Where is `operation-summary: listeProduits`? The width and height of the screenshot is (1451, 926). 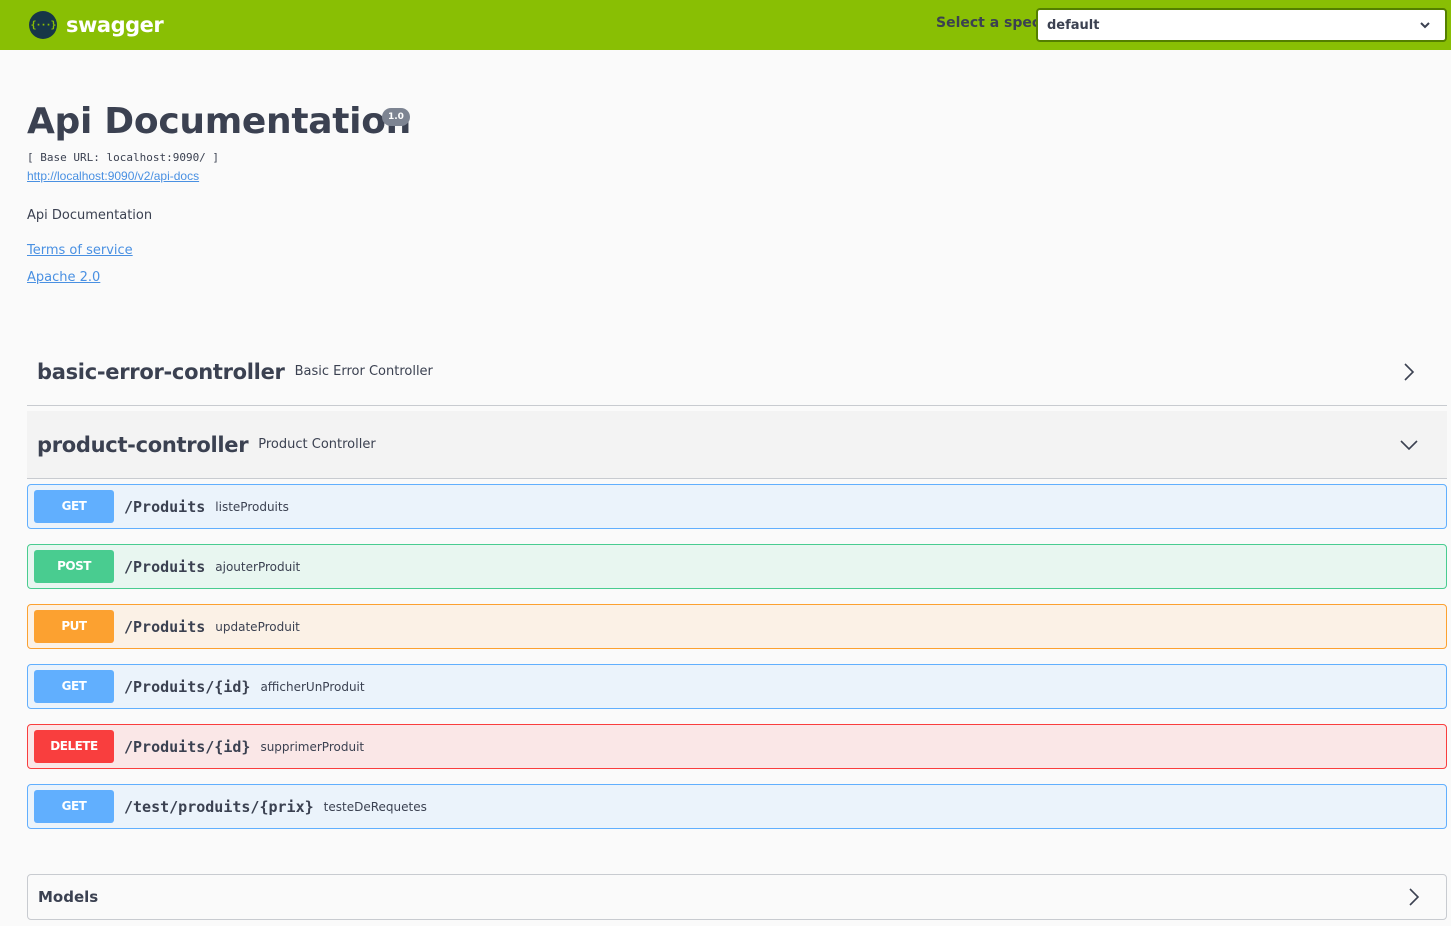 operation-summary: listeProduits is located at coordinates (252, 506).